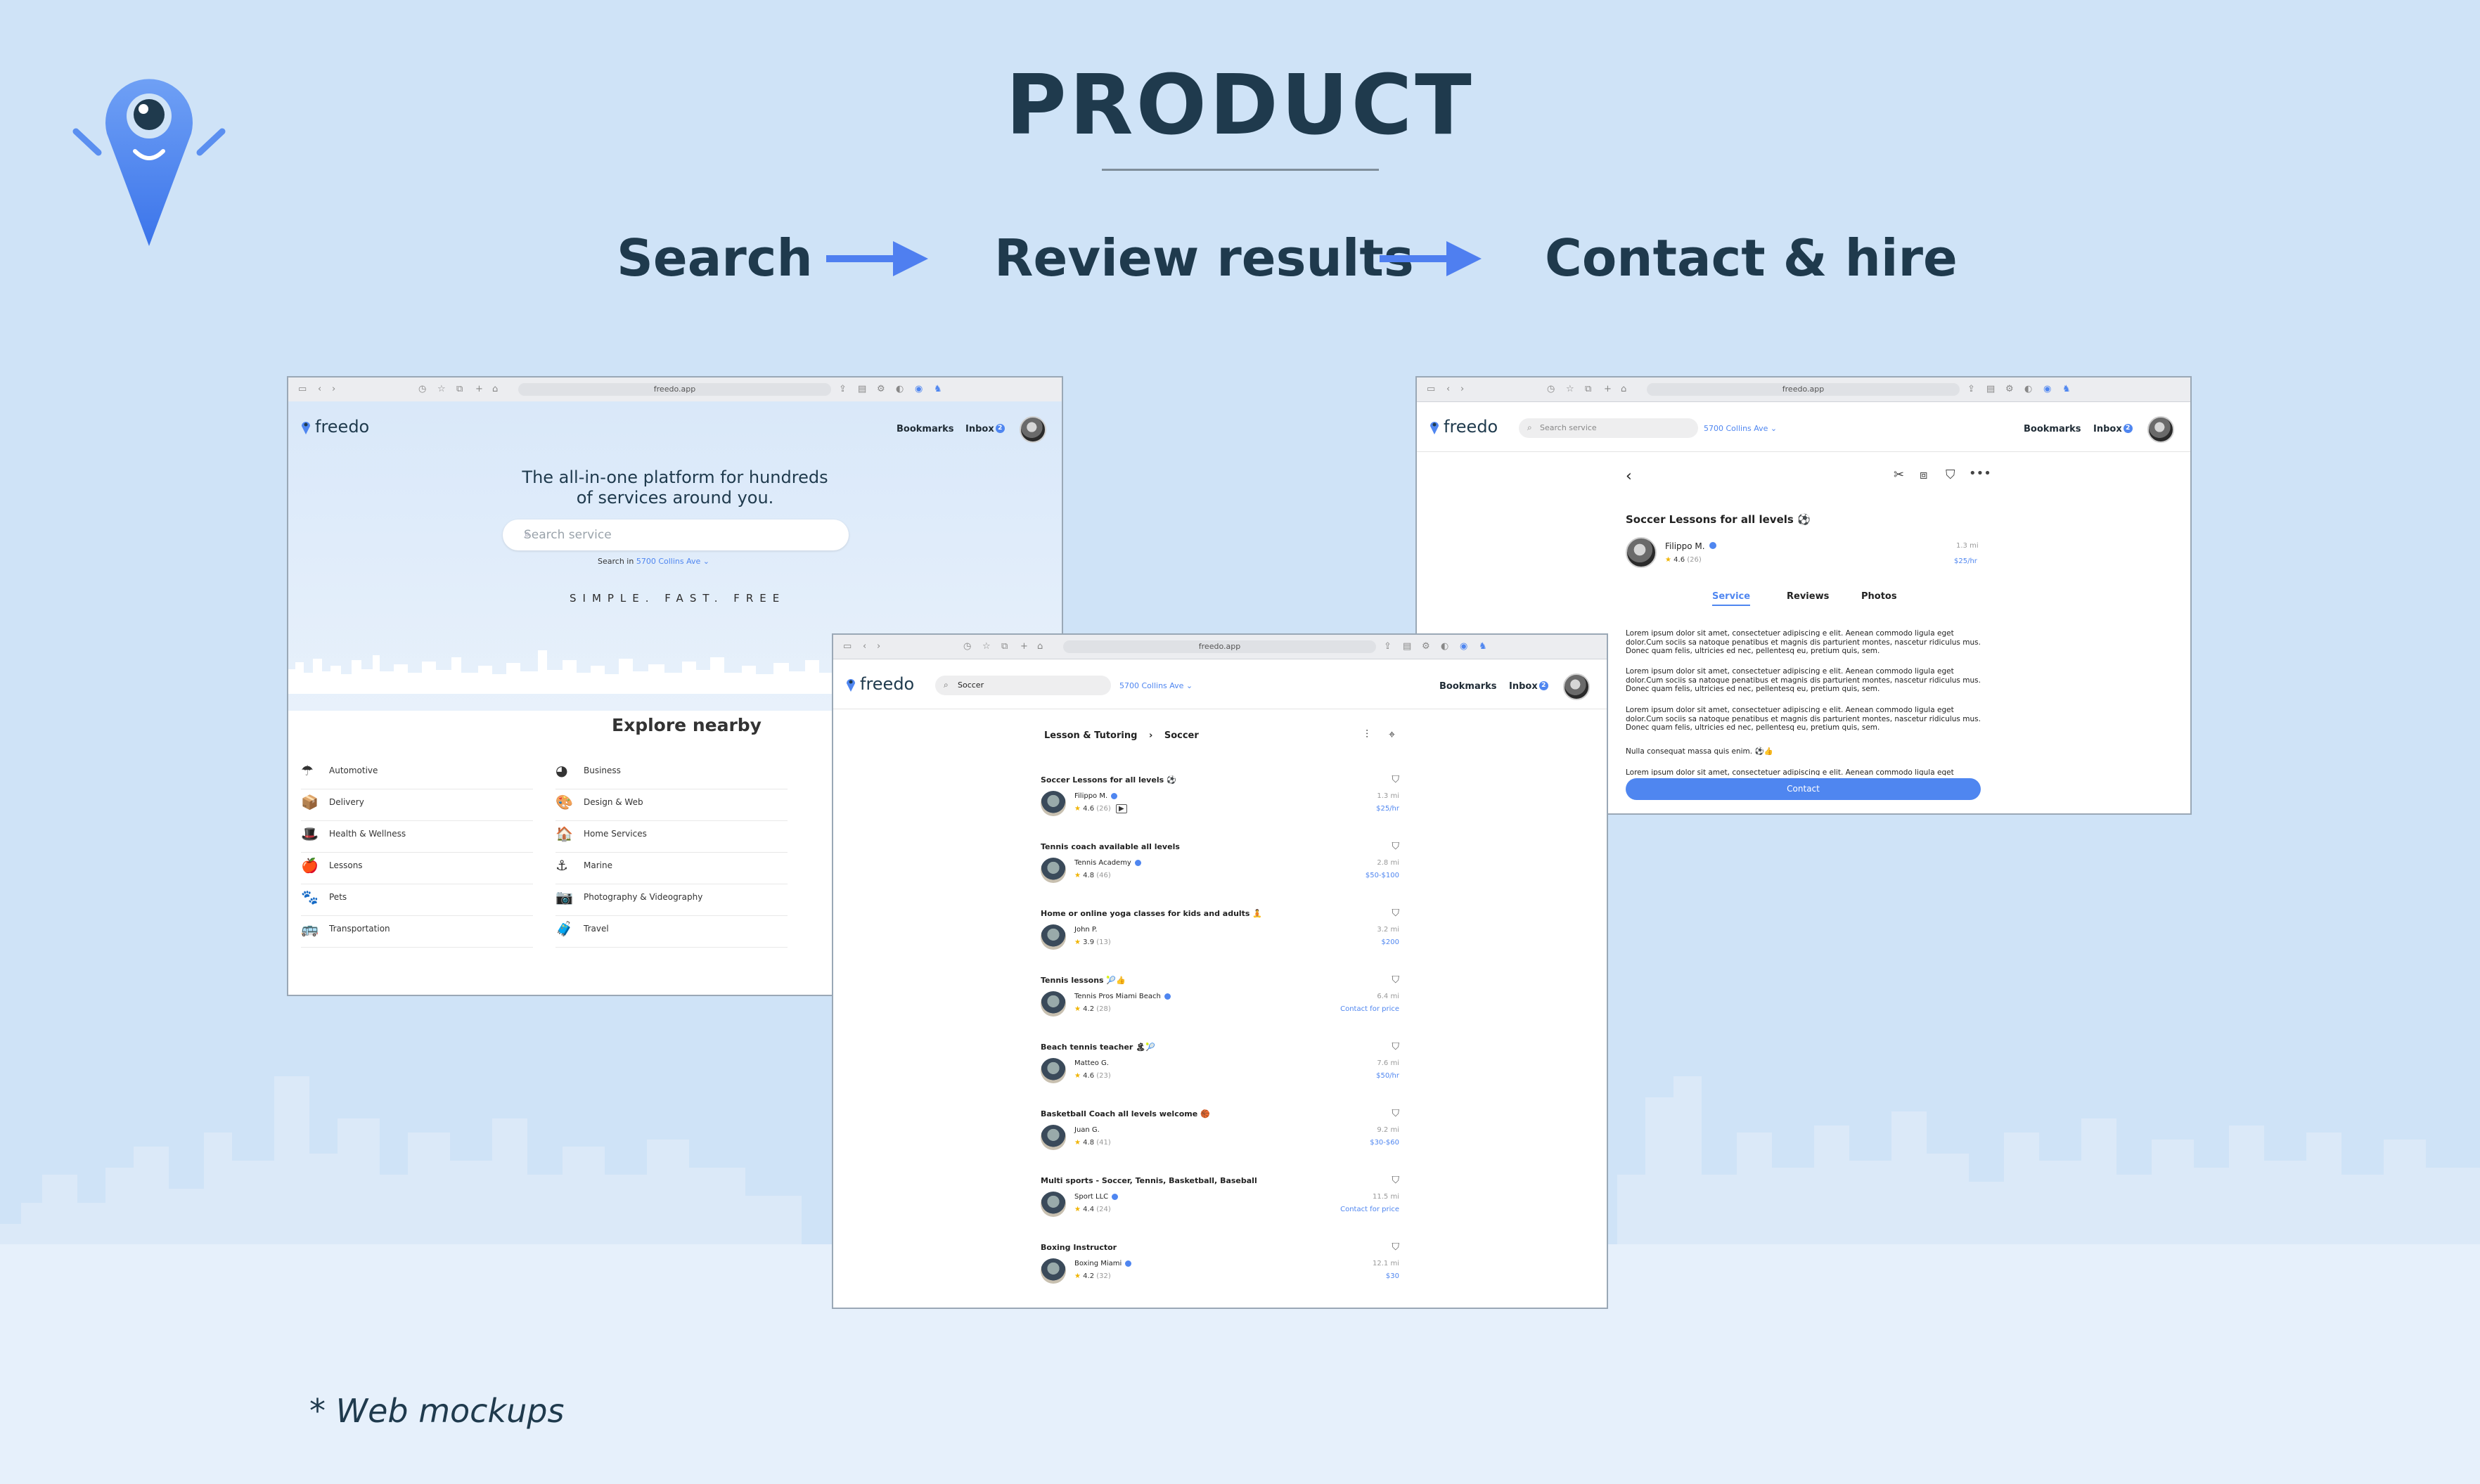  I want to click on category-lessons: 🍎 Lessons, so click(417, 870).